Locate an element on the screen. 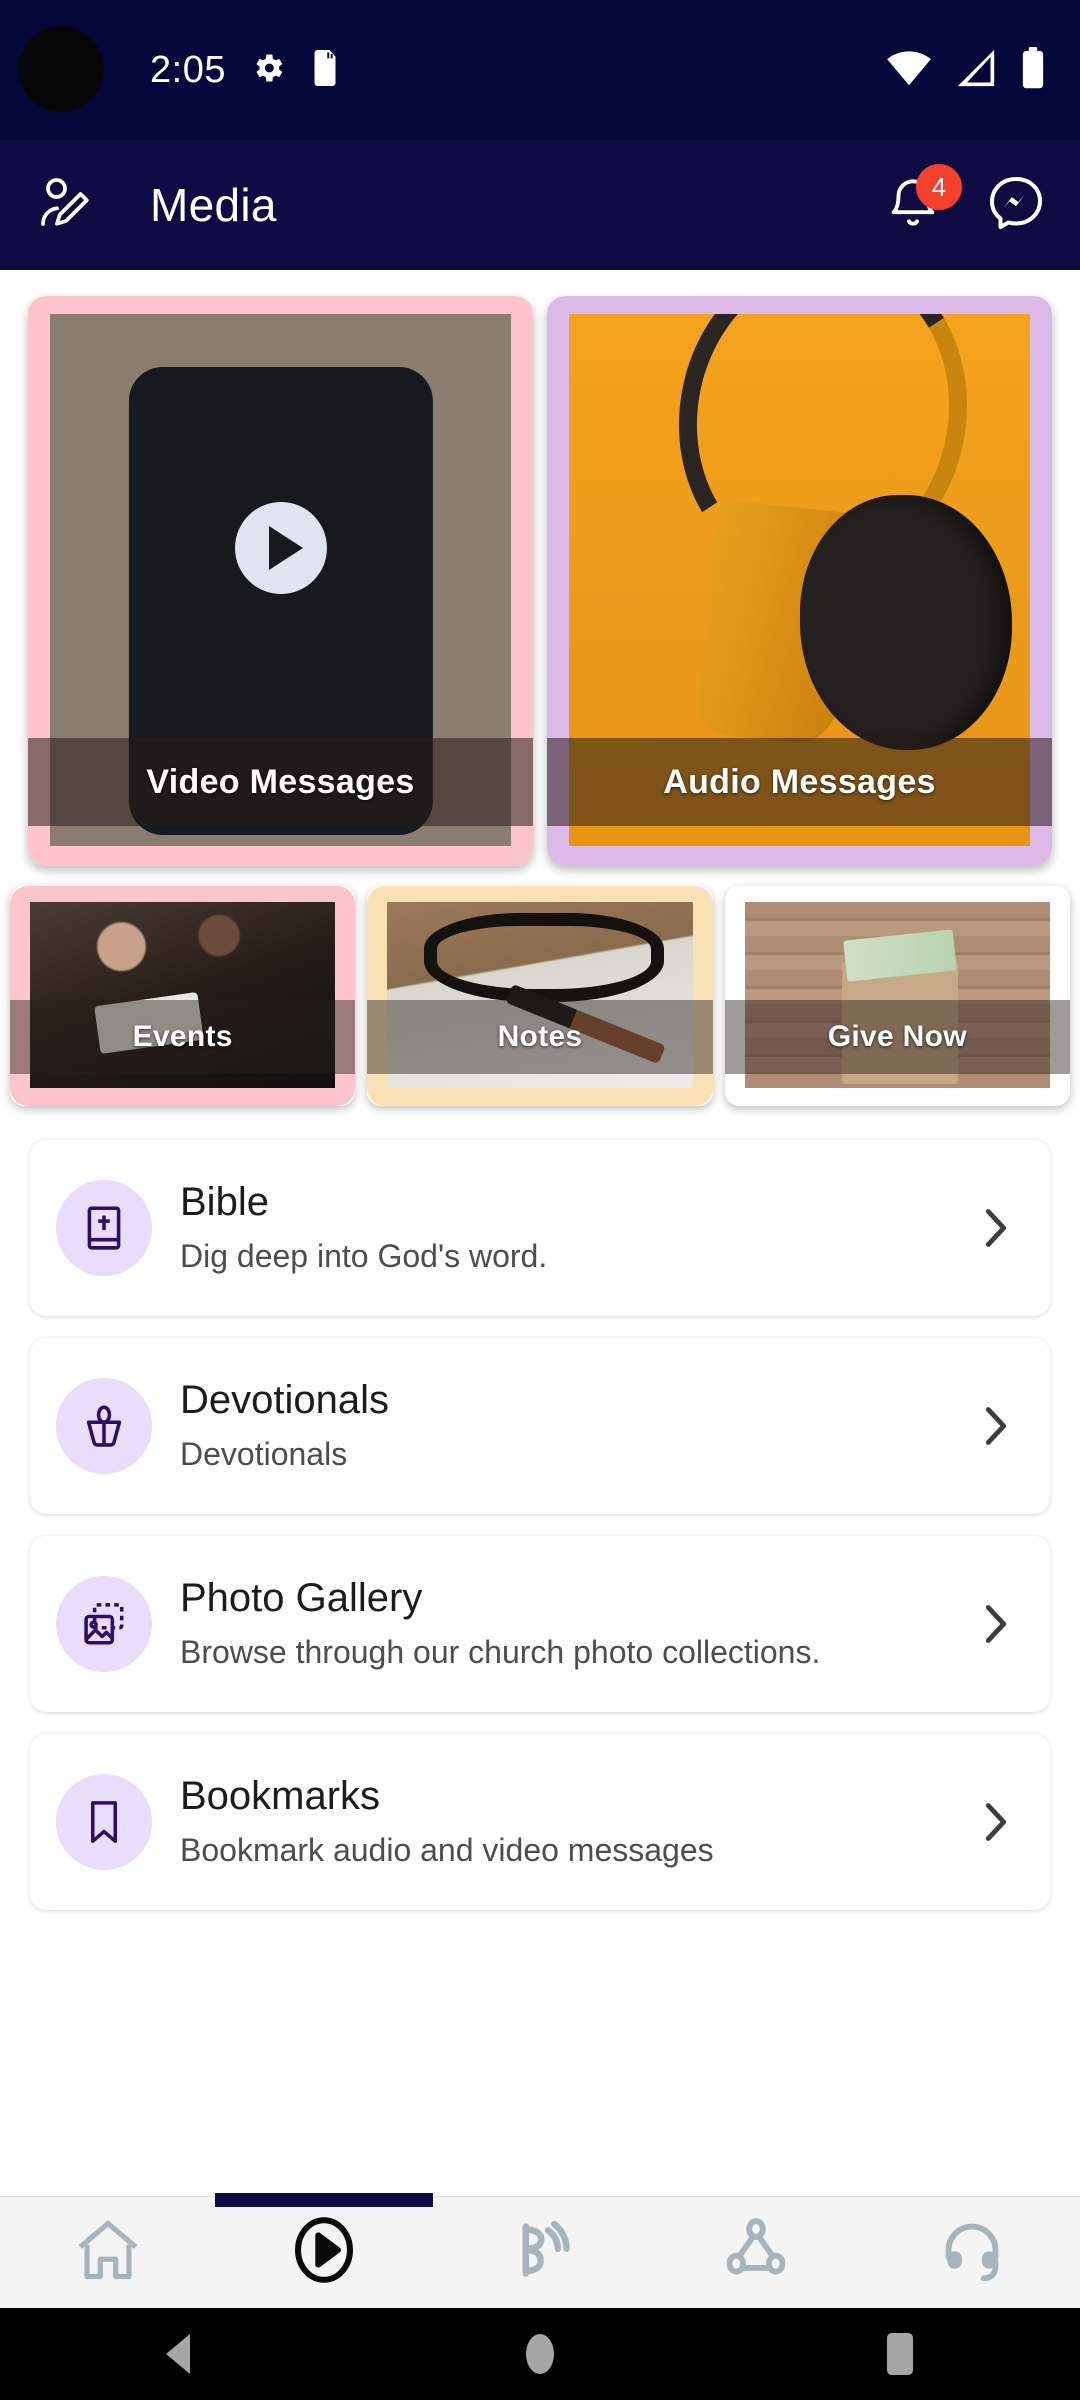  list-item-text: Bible Dig deep into God's word. is located at coordinates (574, 1228).